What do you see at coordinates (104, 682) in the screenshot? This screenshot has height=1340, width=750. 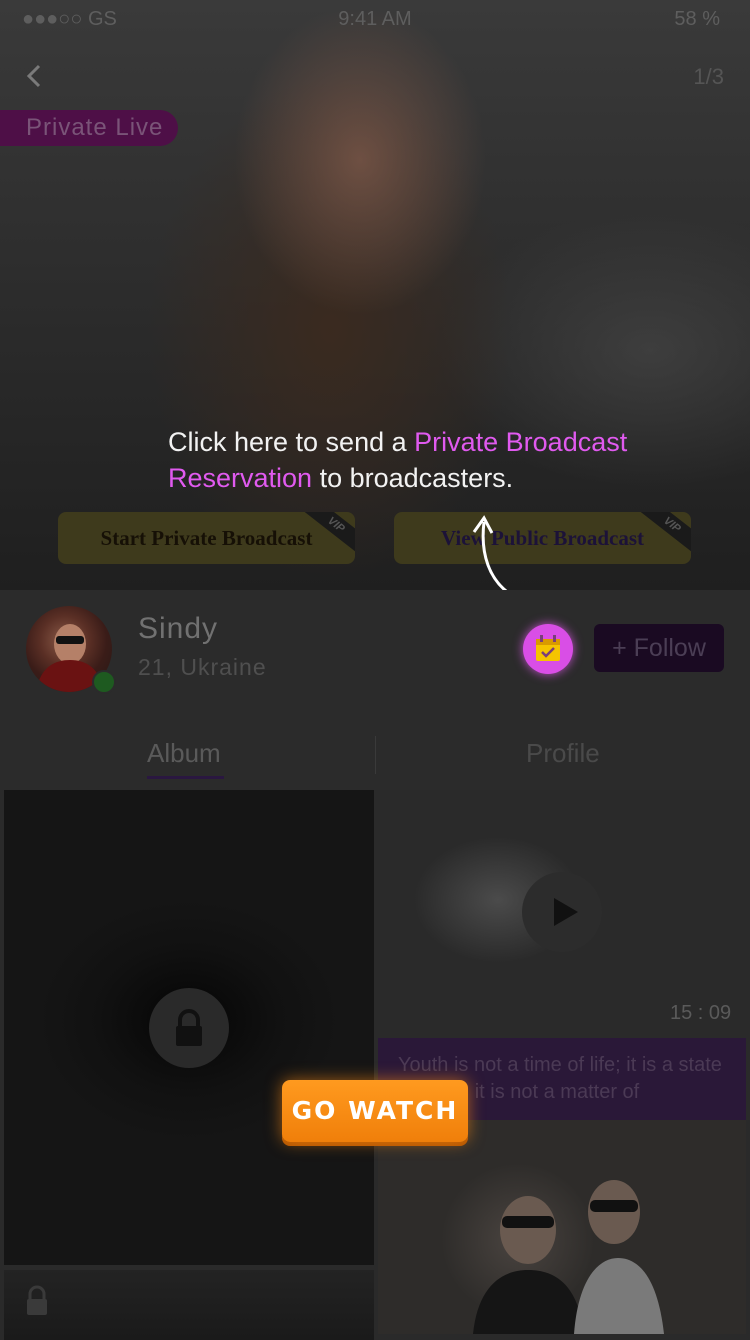 I see `online-status-dot` at bounding box center [104, 682].